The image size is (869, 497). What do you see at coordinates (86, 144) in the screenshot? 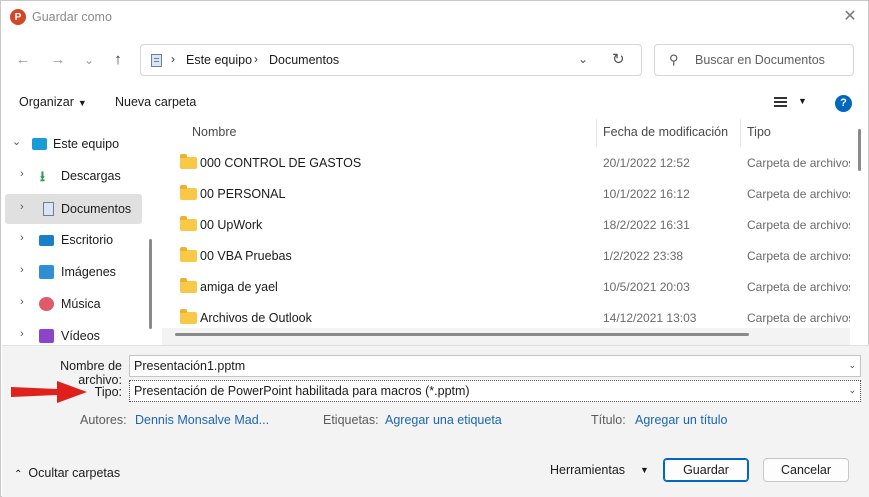
I see `sidebar-item-label: Este equipo` at bounding box center [86, 144].